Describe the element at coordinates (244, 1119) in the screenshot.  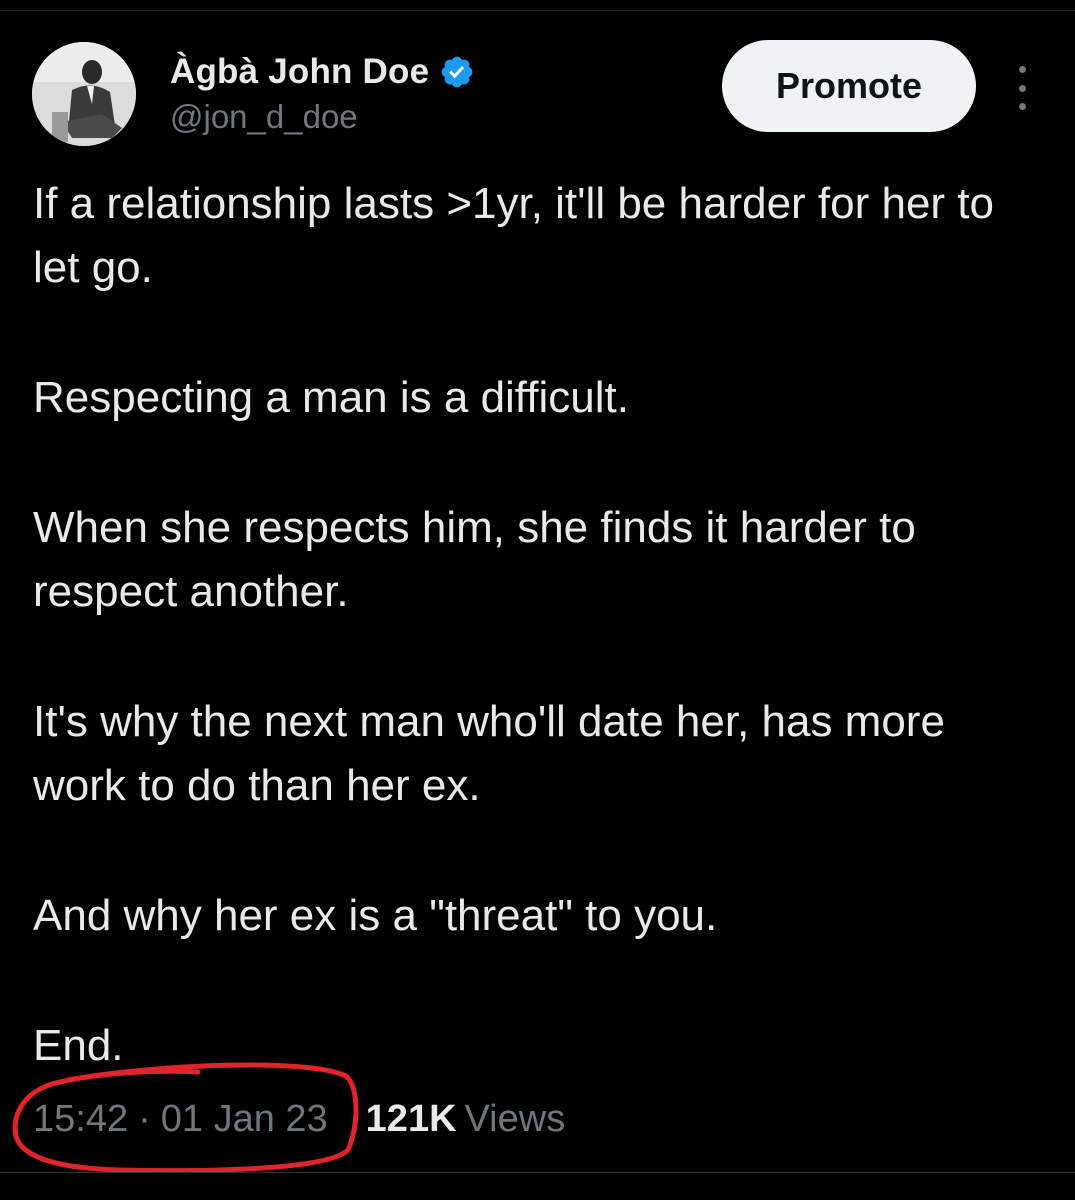
I see `tweet-date: 01 Jan 23` at that location.